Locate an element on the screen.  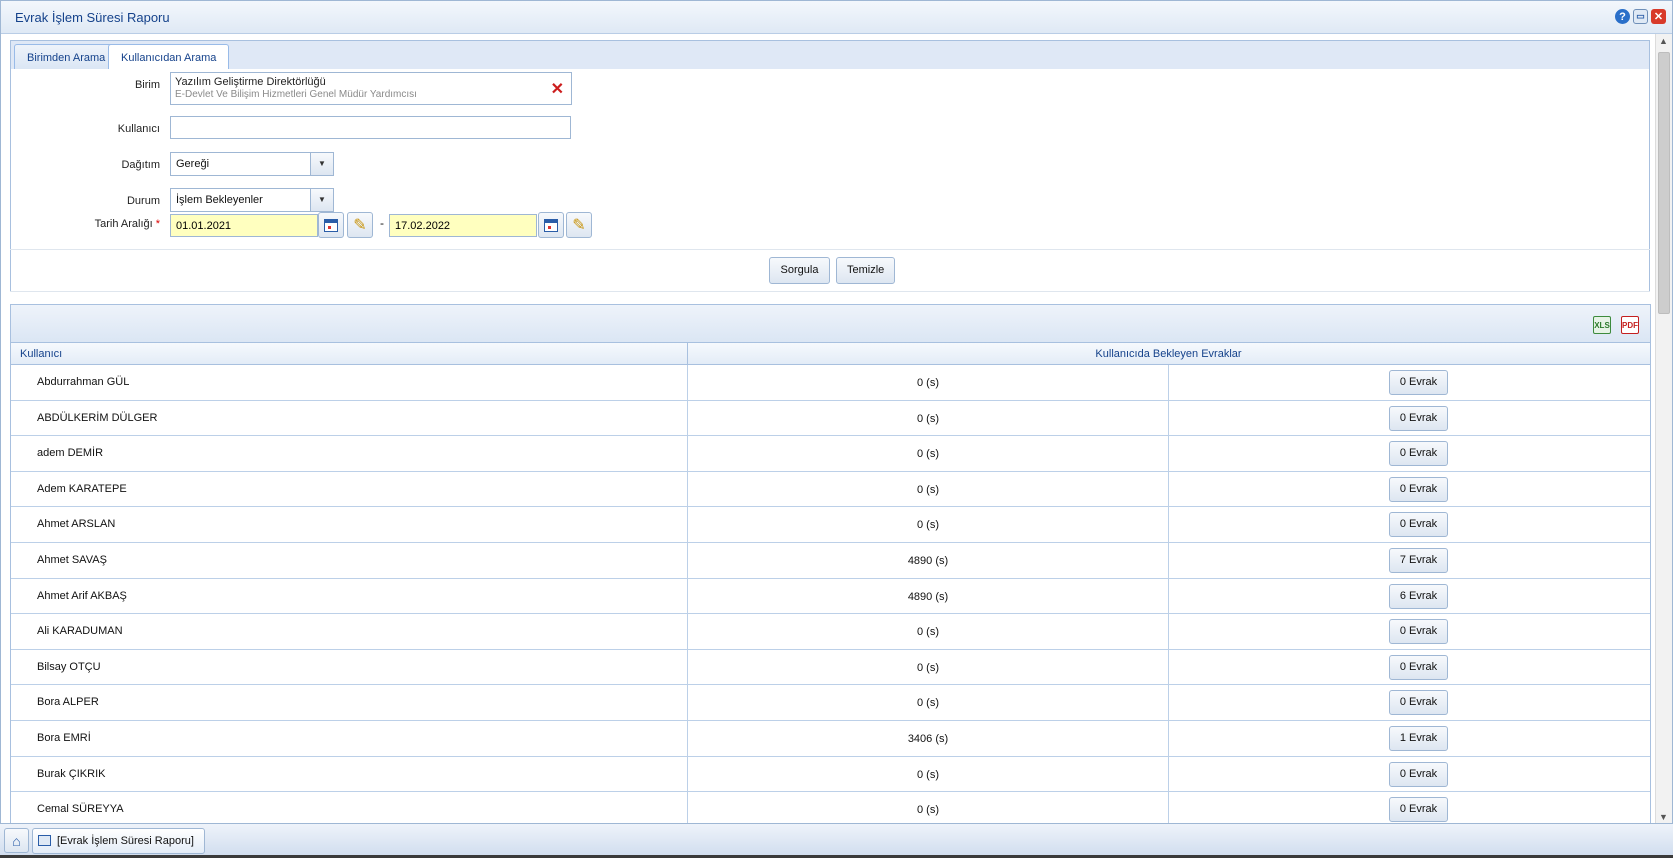
user-name: Ali KARADUMAN is located at coordinates (80, 631).